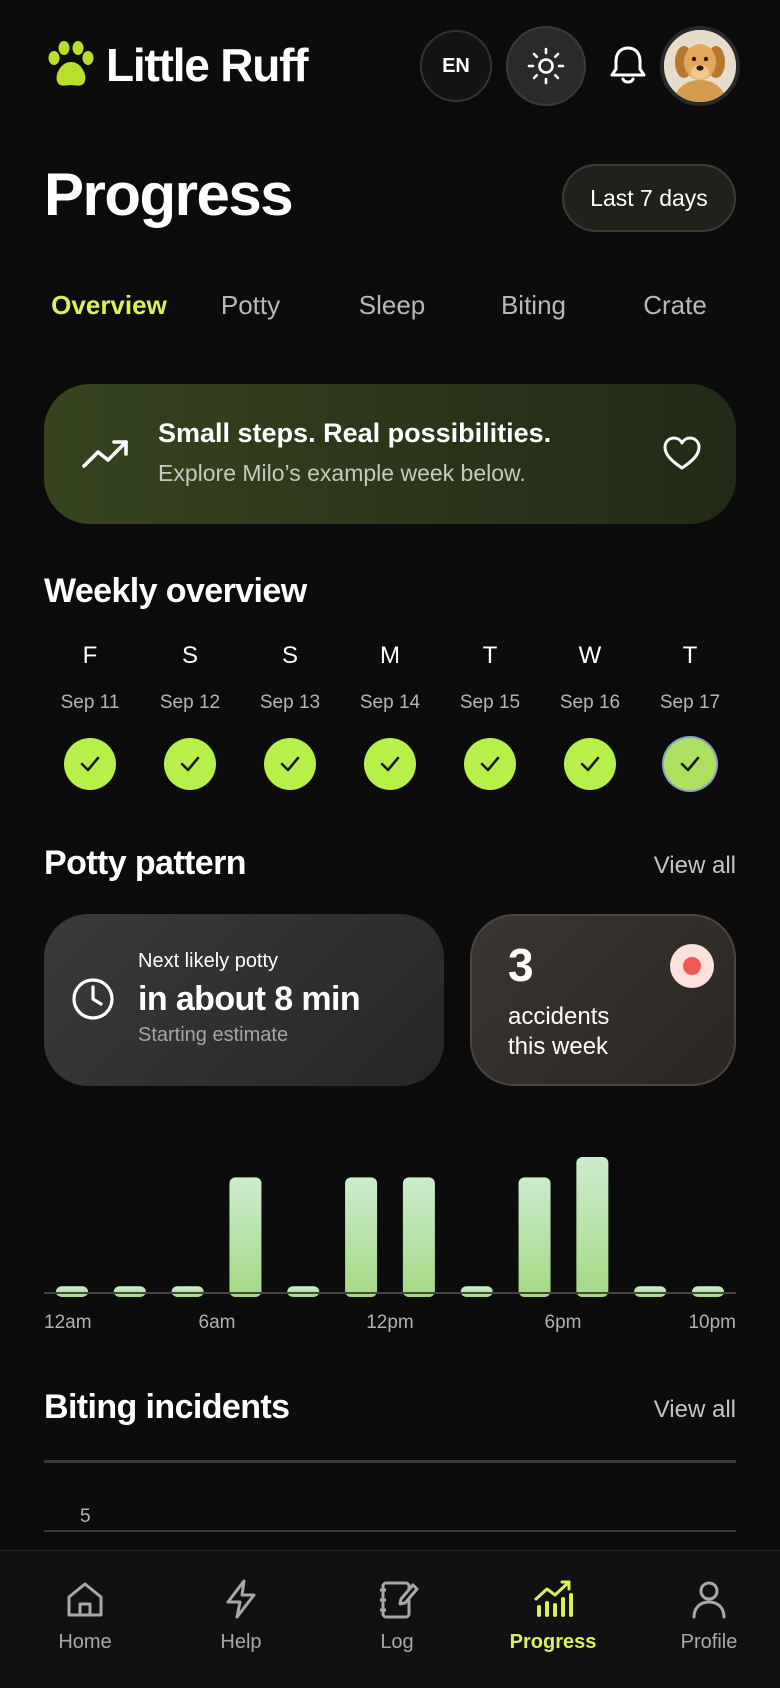 The height and width of the screenshot is (1688, 780). Describe the element at coordinates (390, 1531) in the screenshot. I see `biting-gridline` at that location.